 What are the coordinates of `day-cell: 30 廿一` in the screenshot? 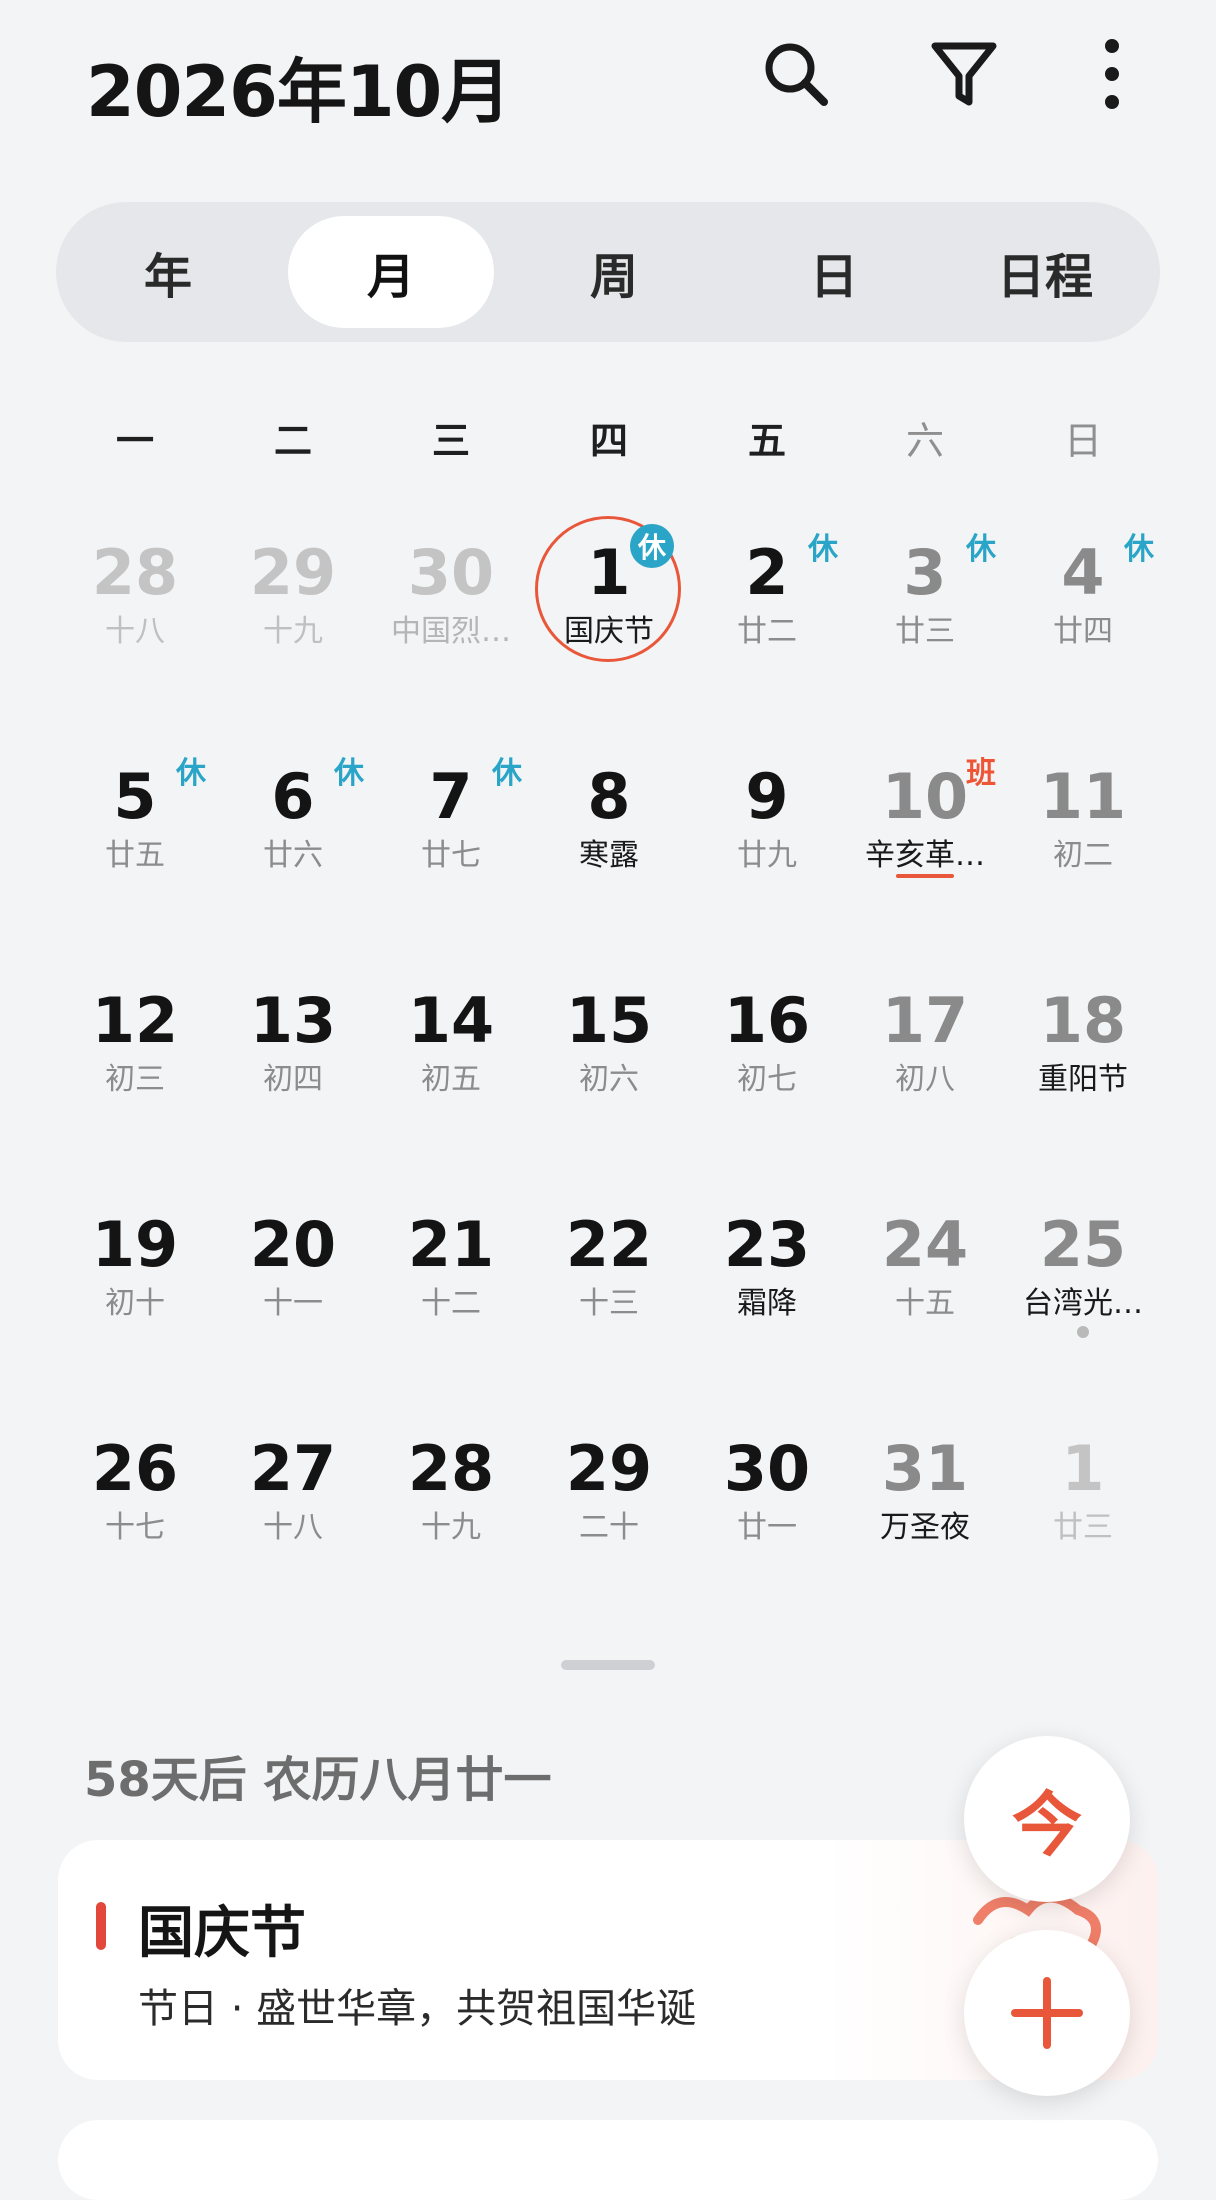 It's located at (767, 1508).